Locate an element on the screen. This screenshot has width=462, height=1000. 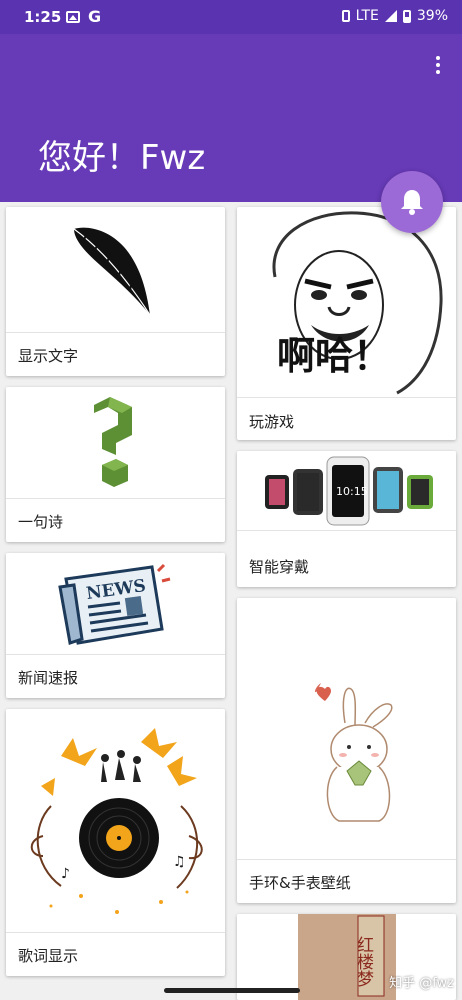
card-news: NEWS 新闻速报 is located at coordinates (115, 625).